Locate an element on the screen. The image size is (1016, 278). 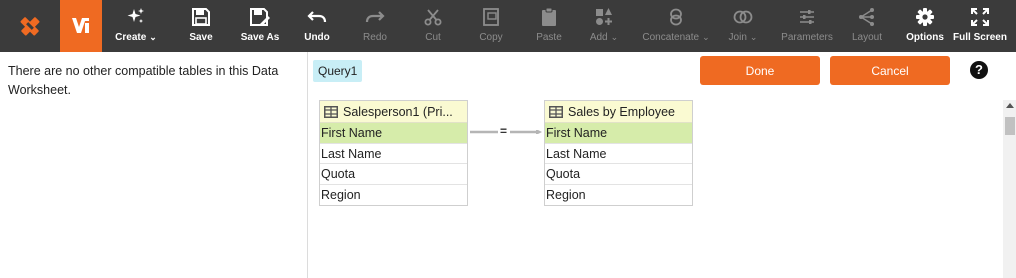
worksheet-logo is located at coordinates (81, 26).